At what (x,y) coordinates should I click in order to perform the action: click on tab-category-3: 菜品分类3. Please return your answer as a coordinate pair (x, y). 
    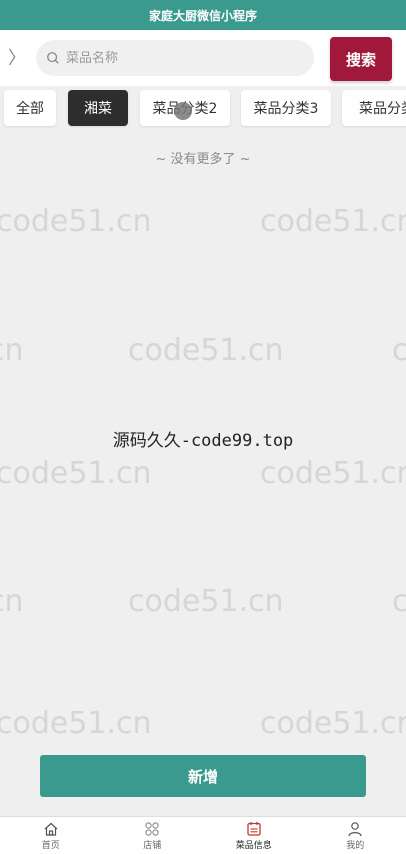
    Looking at the image, I should click on (286, 108).